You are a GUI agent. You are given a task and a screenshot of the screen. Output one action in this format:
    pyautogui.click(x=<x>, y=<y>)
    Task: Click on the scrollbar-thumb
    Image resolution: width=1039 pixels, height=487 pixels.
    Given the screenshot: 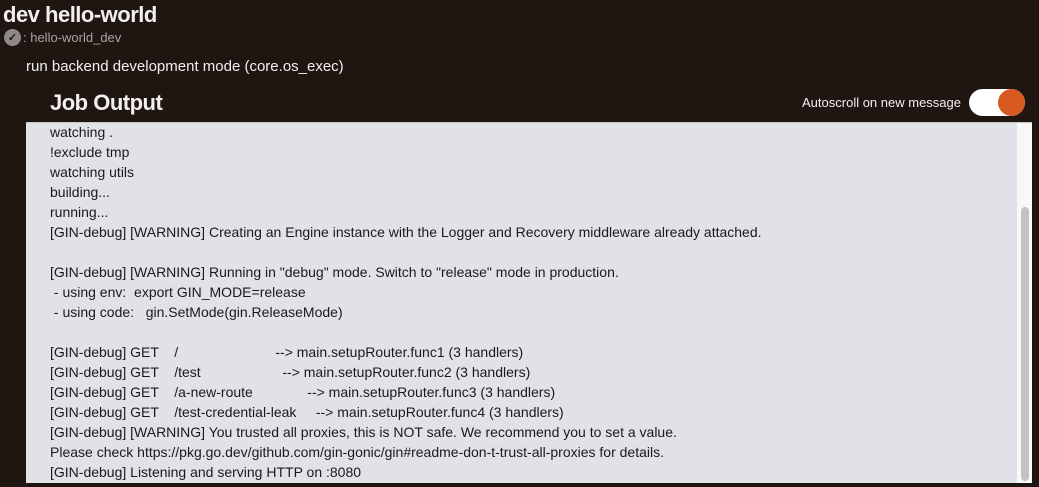 What is the action you would take?
    pyautogui.click(x=1025, y=344)
    